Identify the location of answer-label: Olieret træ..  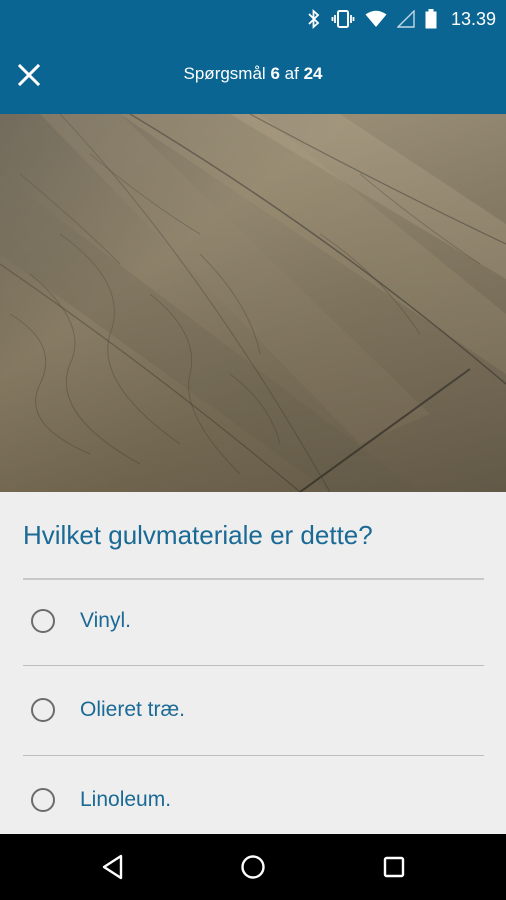
(133, 709).